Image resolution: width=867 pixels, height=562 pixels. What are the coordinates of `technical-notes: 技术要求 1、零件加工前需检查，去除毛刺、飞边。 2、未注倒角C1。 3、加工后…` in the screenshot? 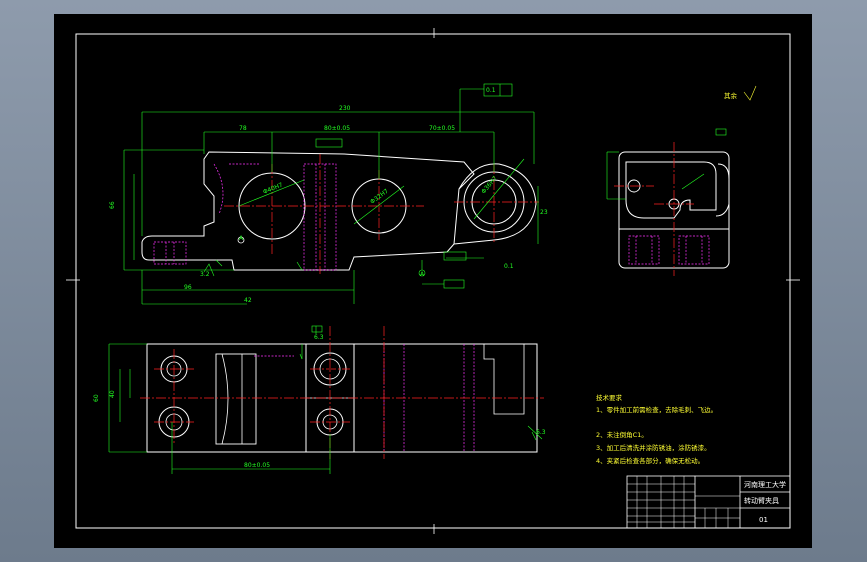 It's located at (656, 429).